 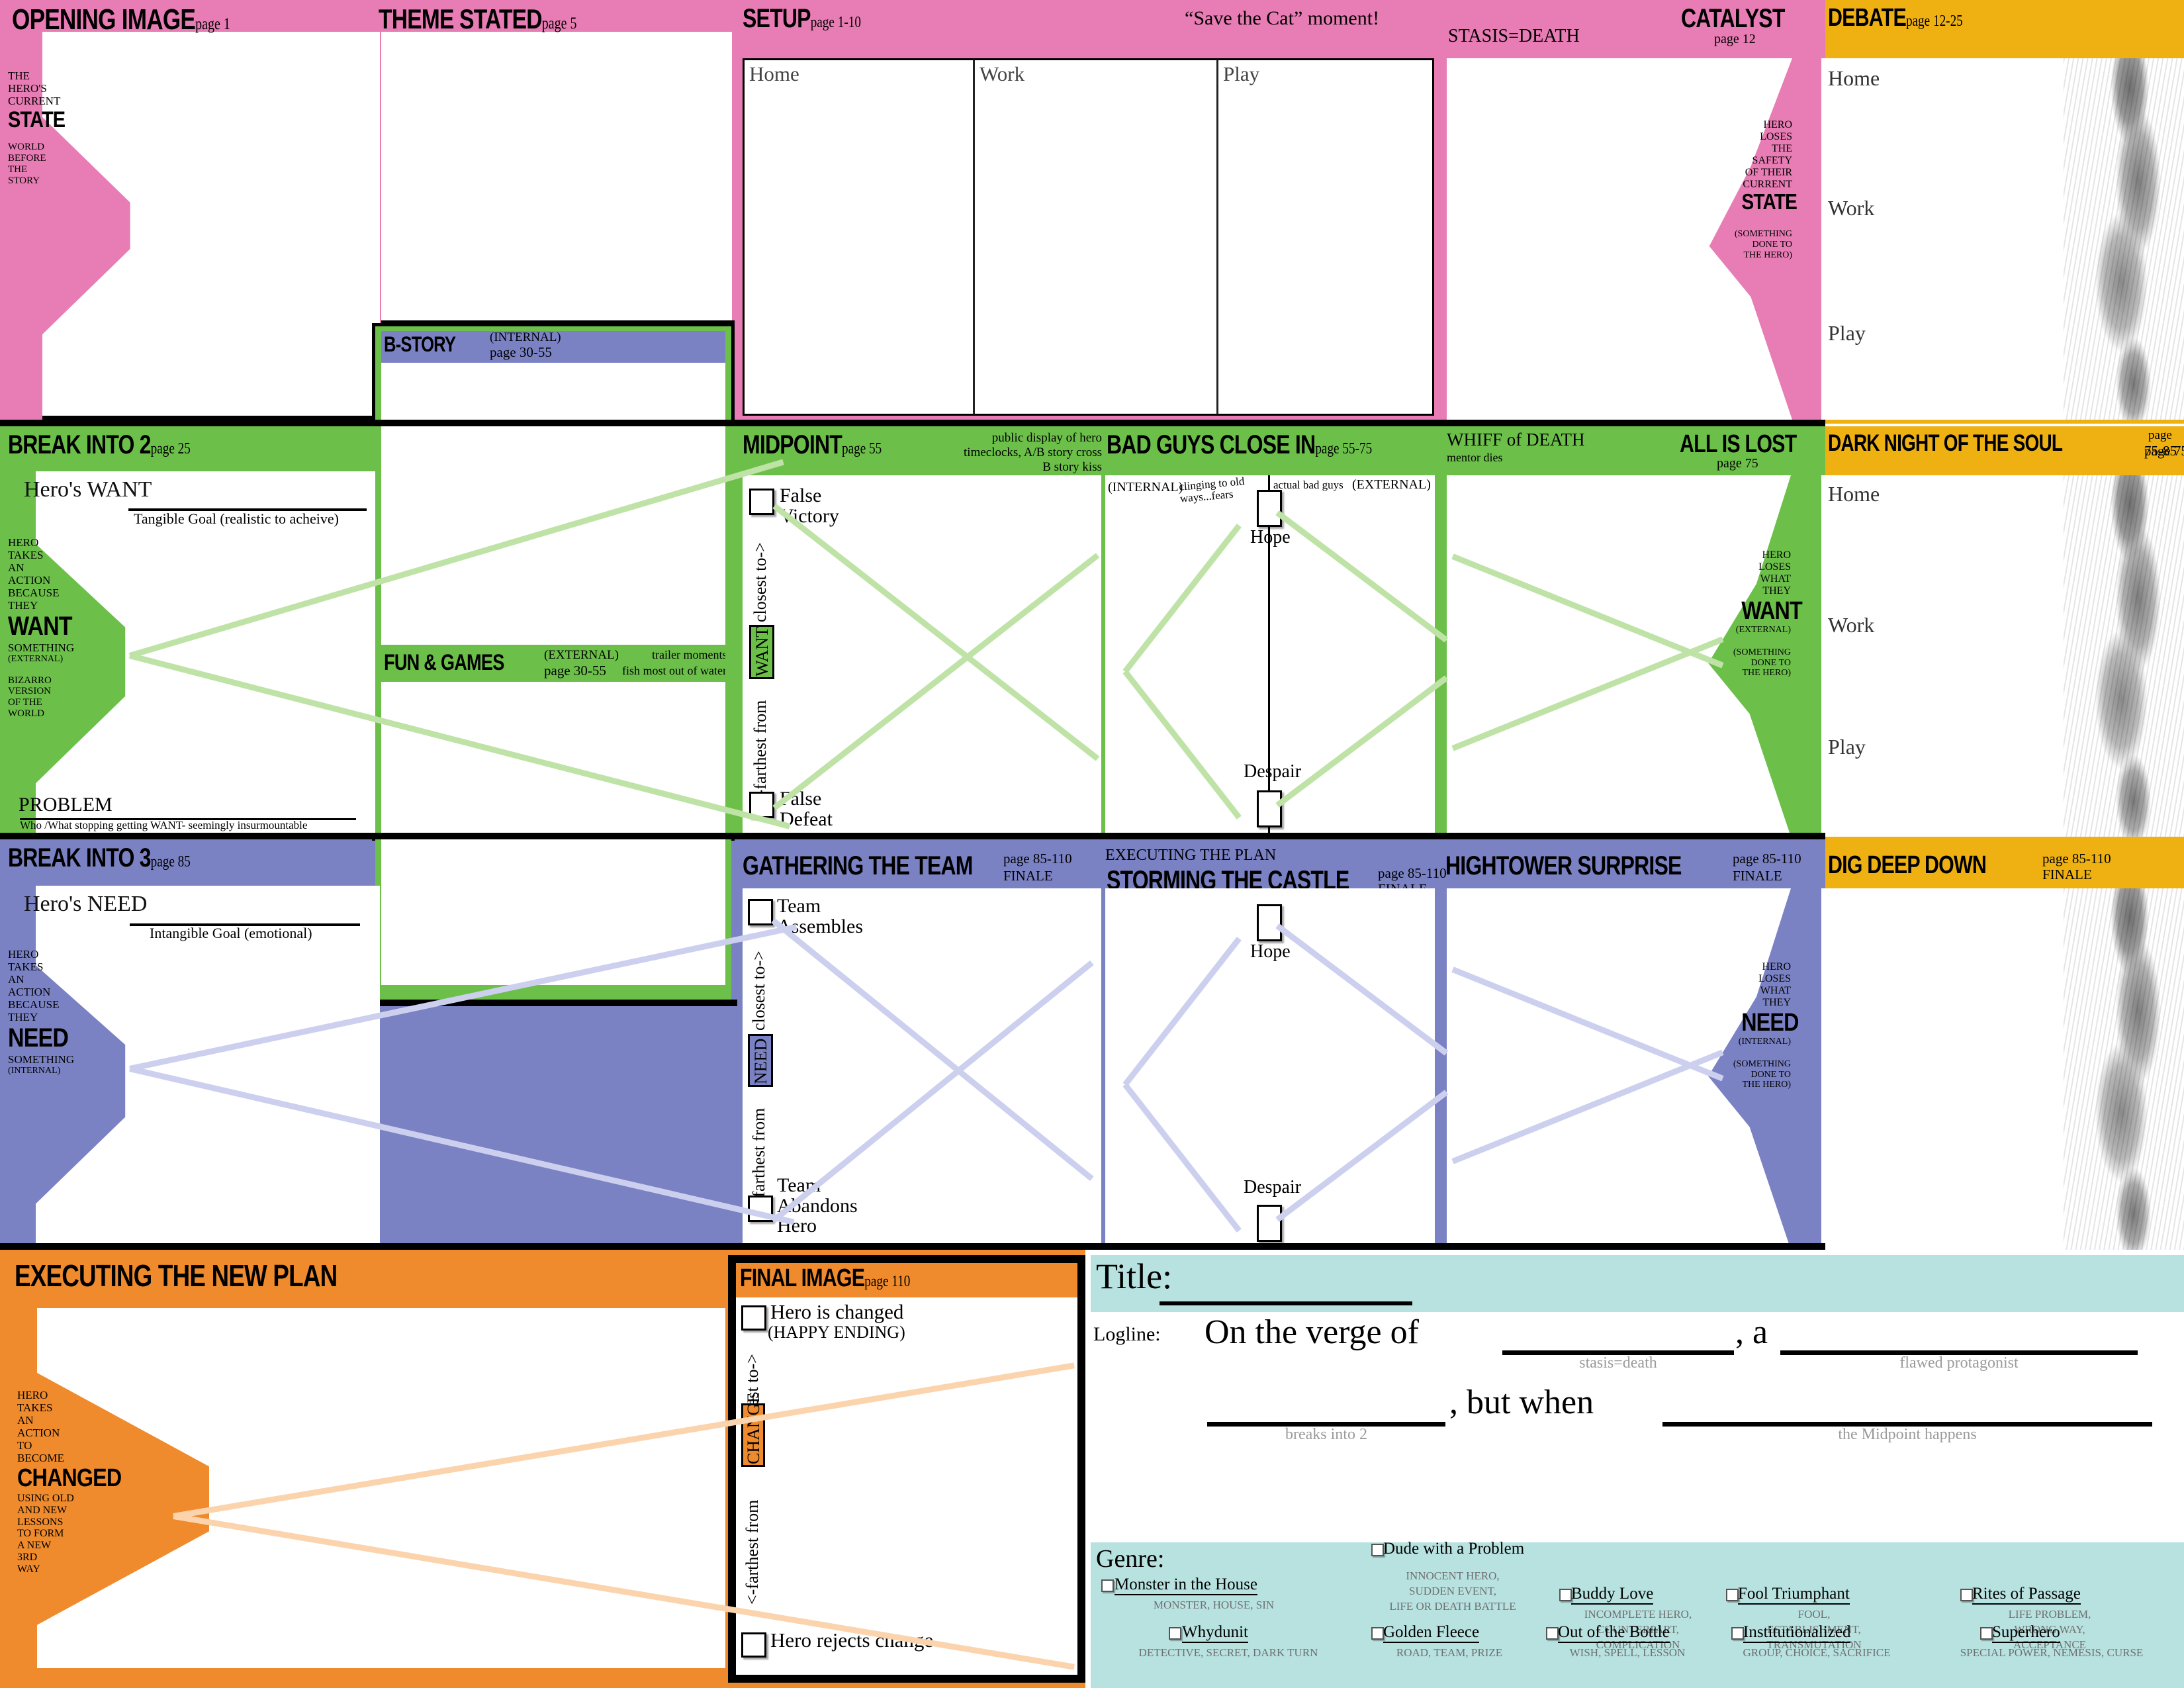 What do you see at coordinates (1134, 1276) in the screenshot?
I see `title-label: Title:` at bounding box center [1134, 1276].